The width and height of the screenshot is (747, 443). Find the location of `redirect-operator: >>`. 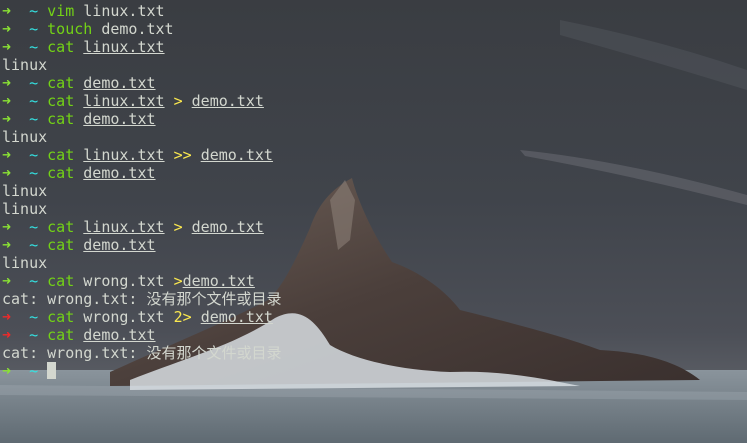

redirect-operator: >> is located at coordinates (182, 155).